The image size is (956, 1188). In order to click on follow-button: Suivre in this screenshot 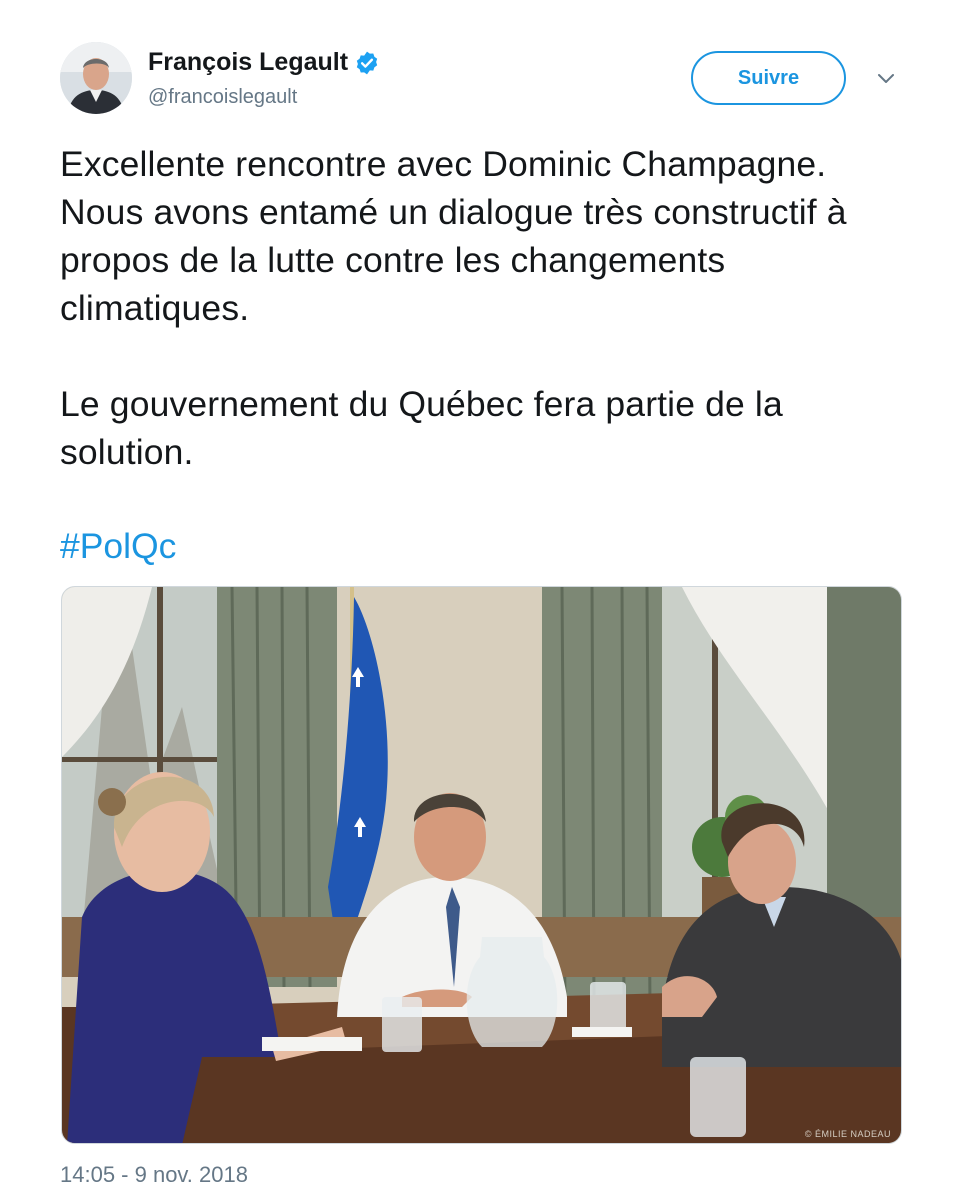, I will do `click(768, 78)`.